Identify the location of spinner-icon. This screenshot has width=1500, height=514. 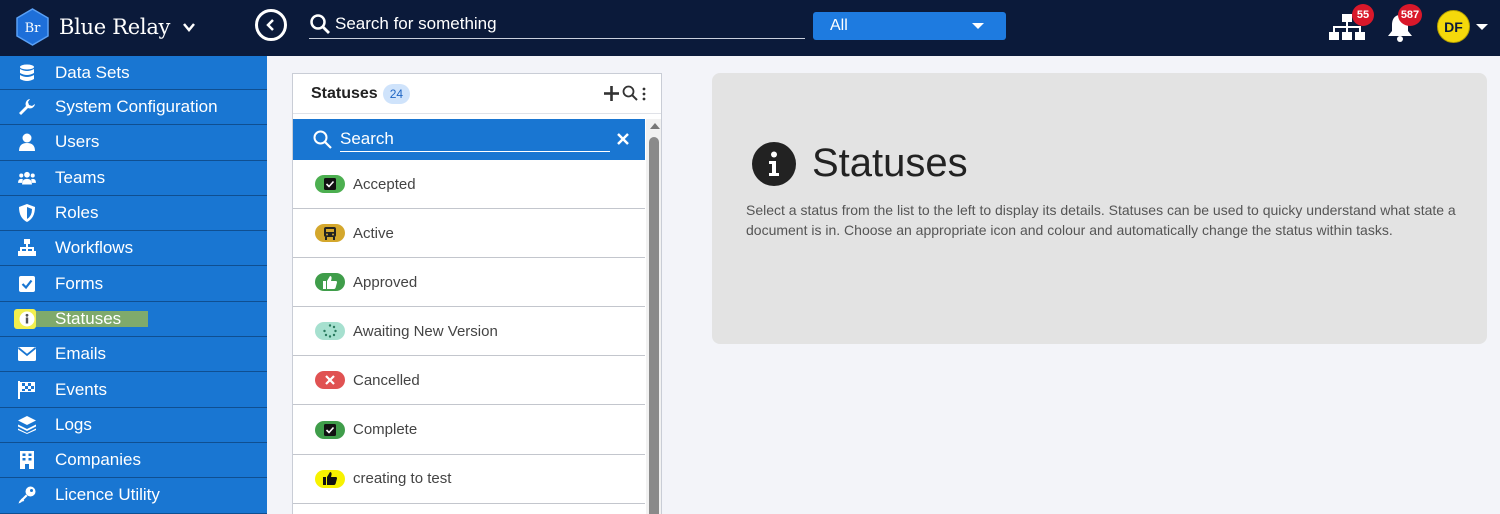
(330, 331).